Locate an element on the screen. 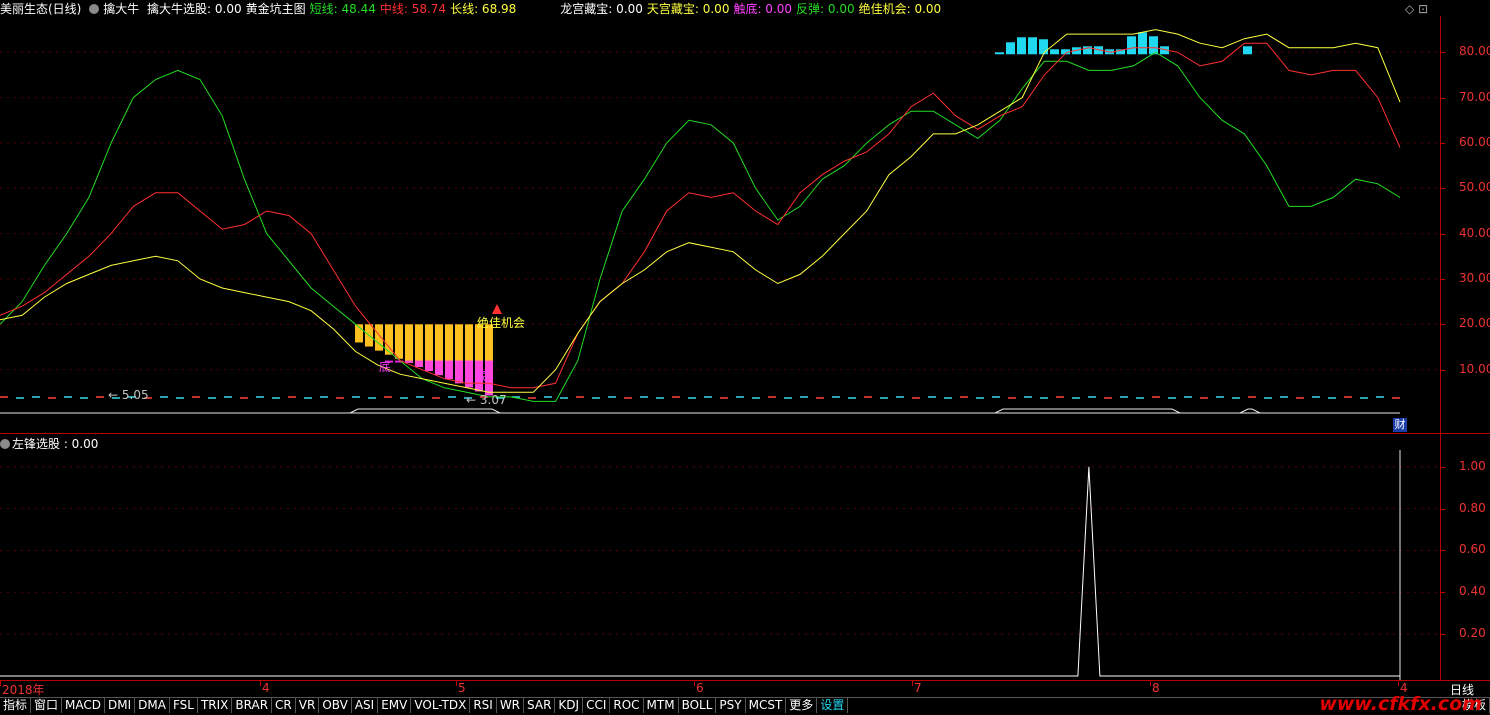  price-axis-label: 20.00 is located at coordinates (1474, 323).